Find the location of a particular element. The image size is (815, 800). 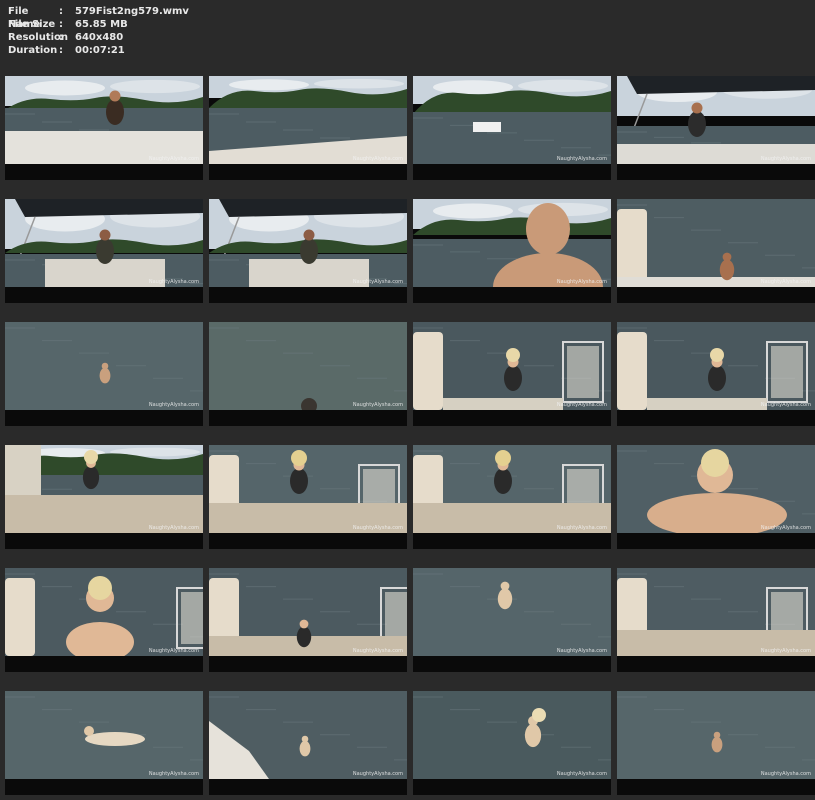

duration-value: 00:07:21 is located at coordinates (100, 50).